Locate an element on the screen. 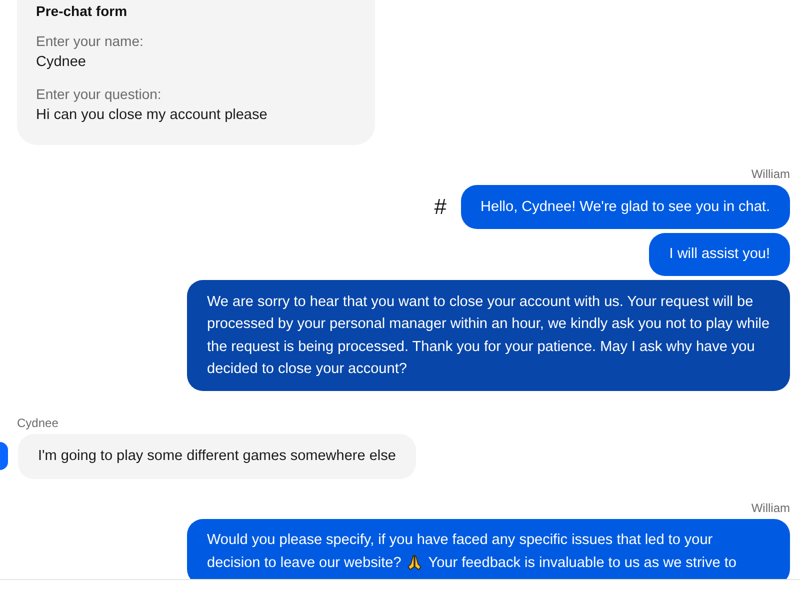 This screenshot has width=800, height=602. hash-mark: # is located at coordinates (440, 206).